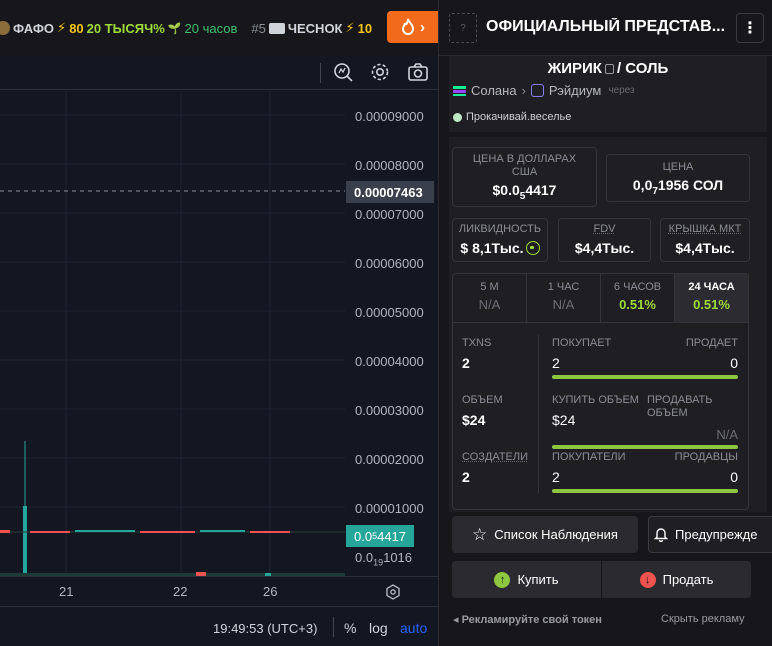  I want to click on liquidity-label: ЛИКВИДНОСТЬ, so click(500, 229).